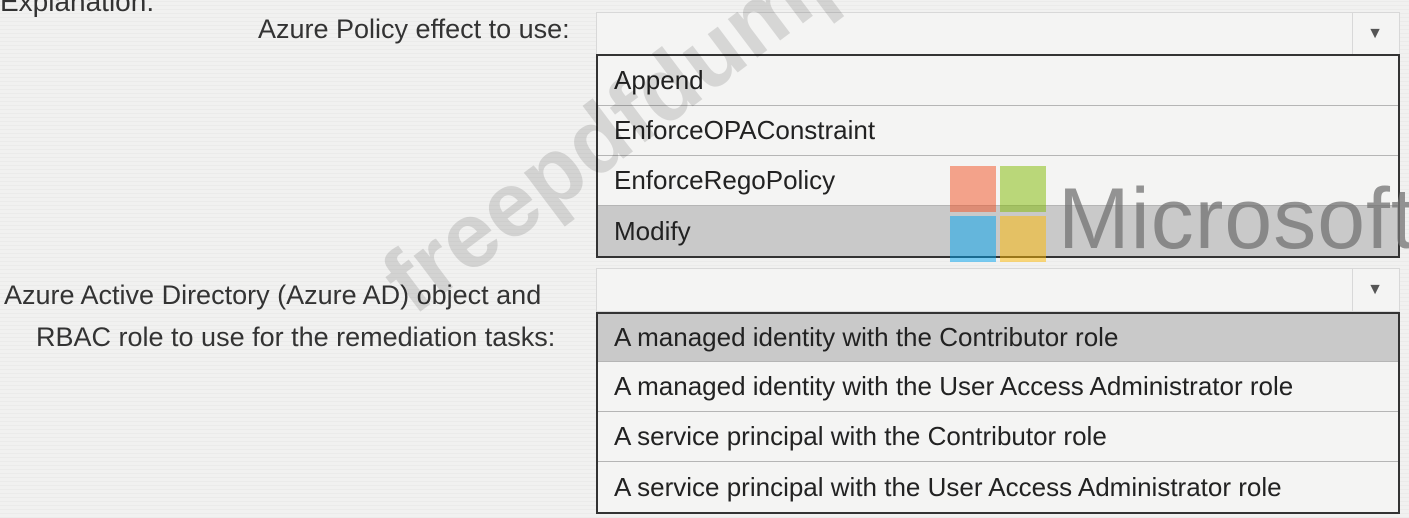 This screenshot has height=518, width=1409. What do you see at coordinates (998, 231) in the screenshot?
I see `option-modify: Modify` at bounding box center [998, 231].